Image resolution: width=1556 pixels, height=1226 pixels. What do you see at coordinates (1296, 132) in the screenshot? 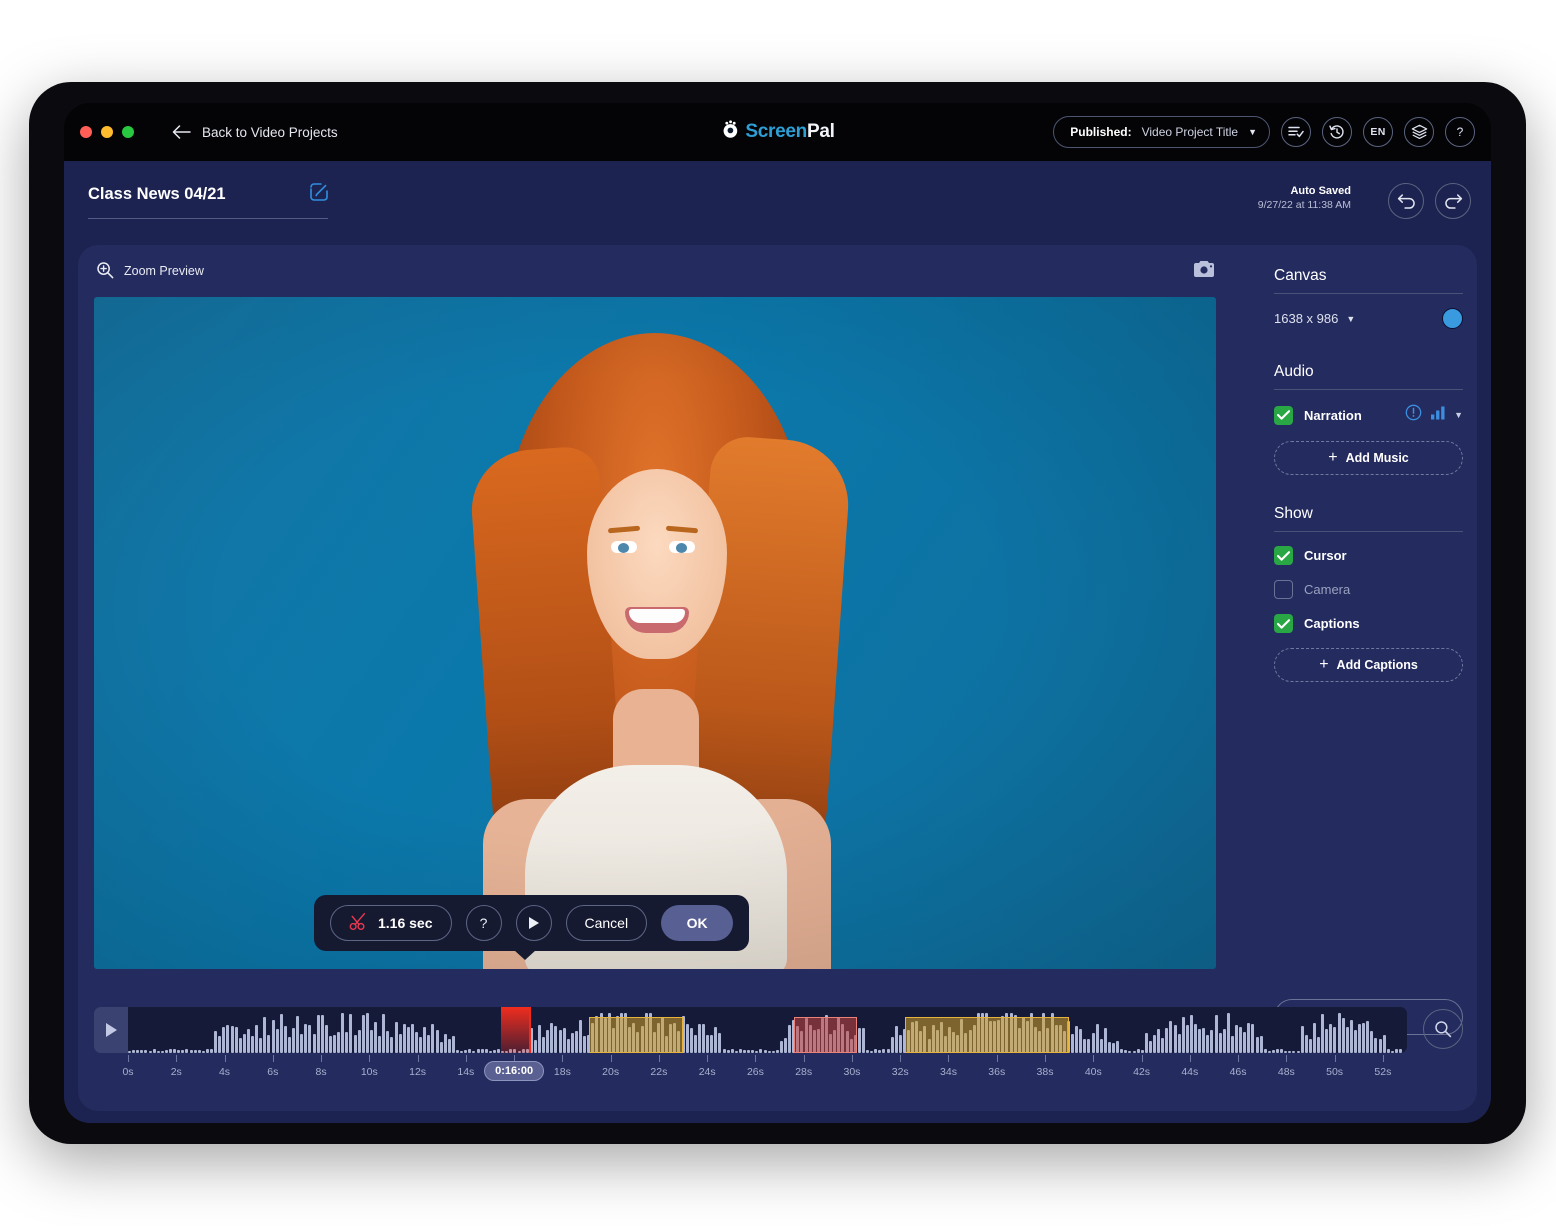
I see `checklist-icon` at bounding box center [1296, 132].